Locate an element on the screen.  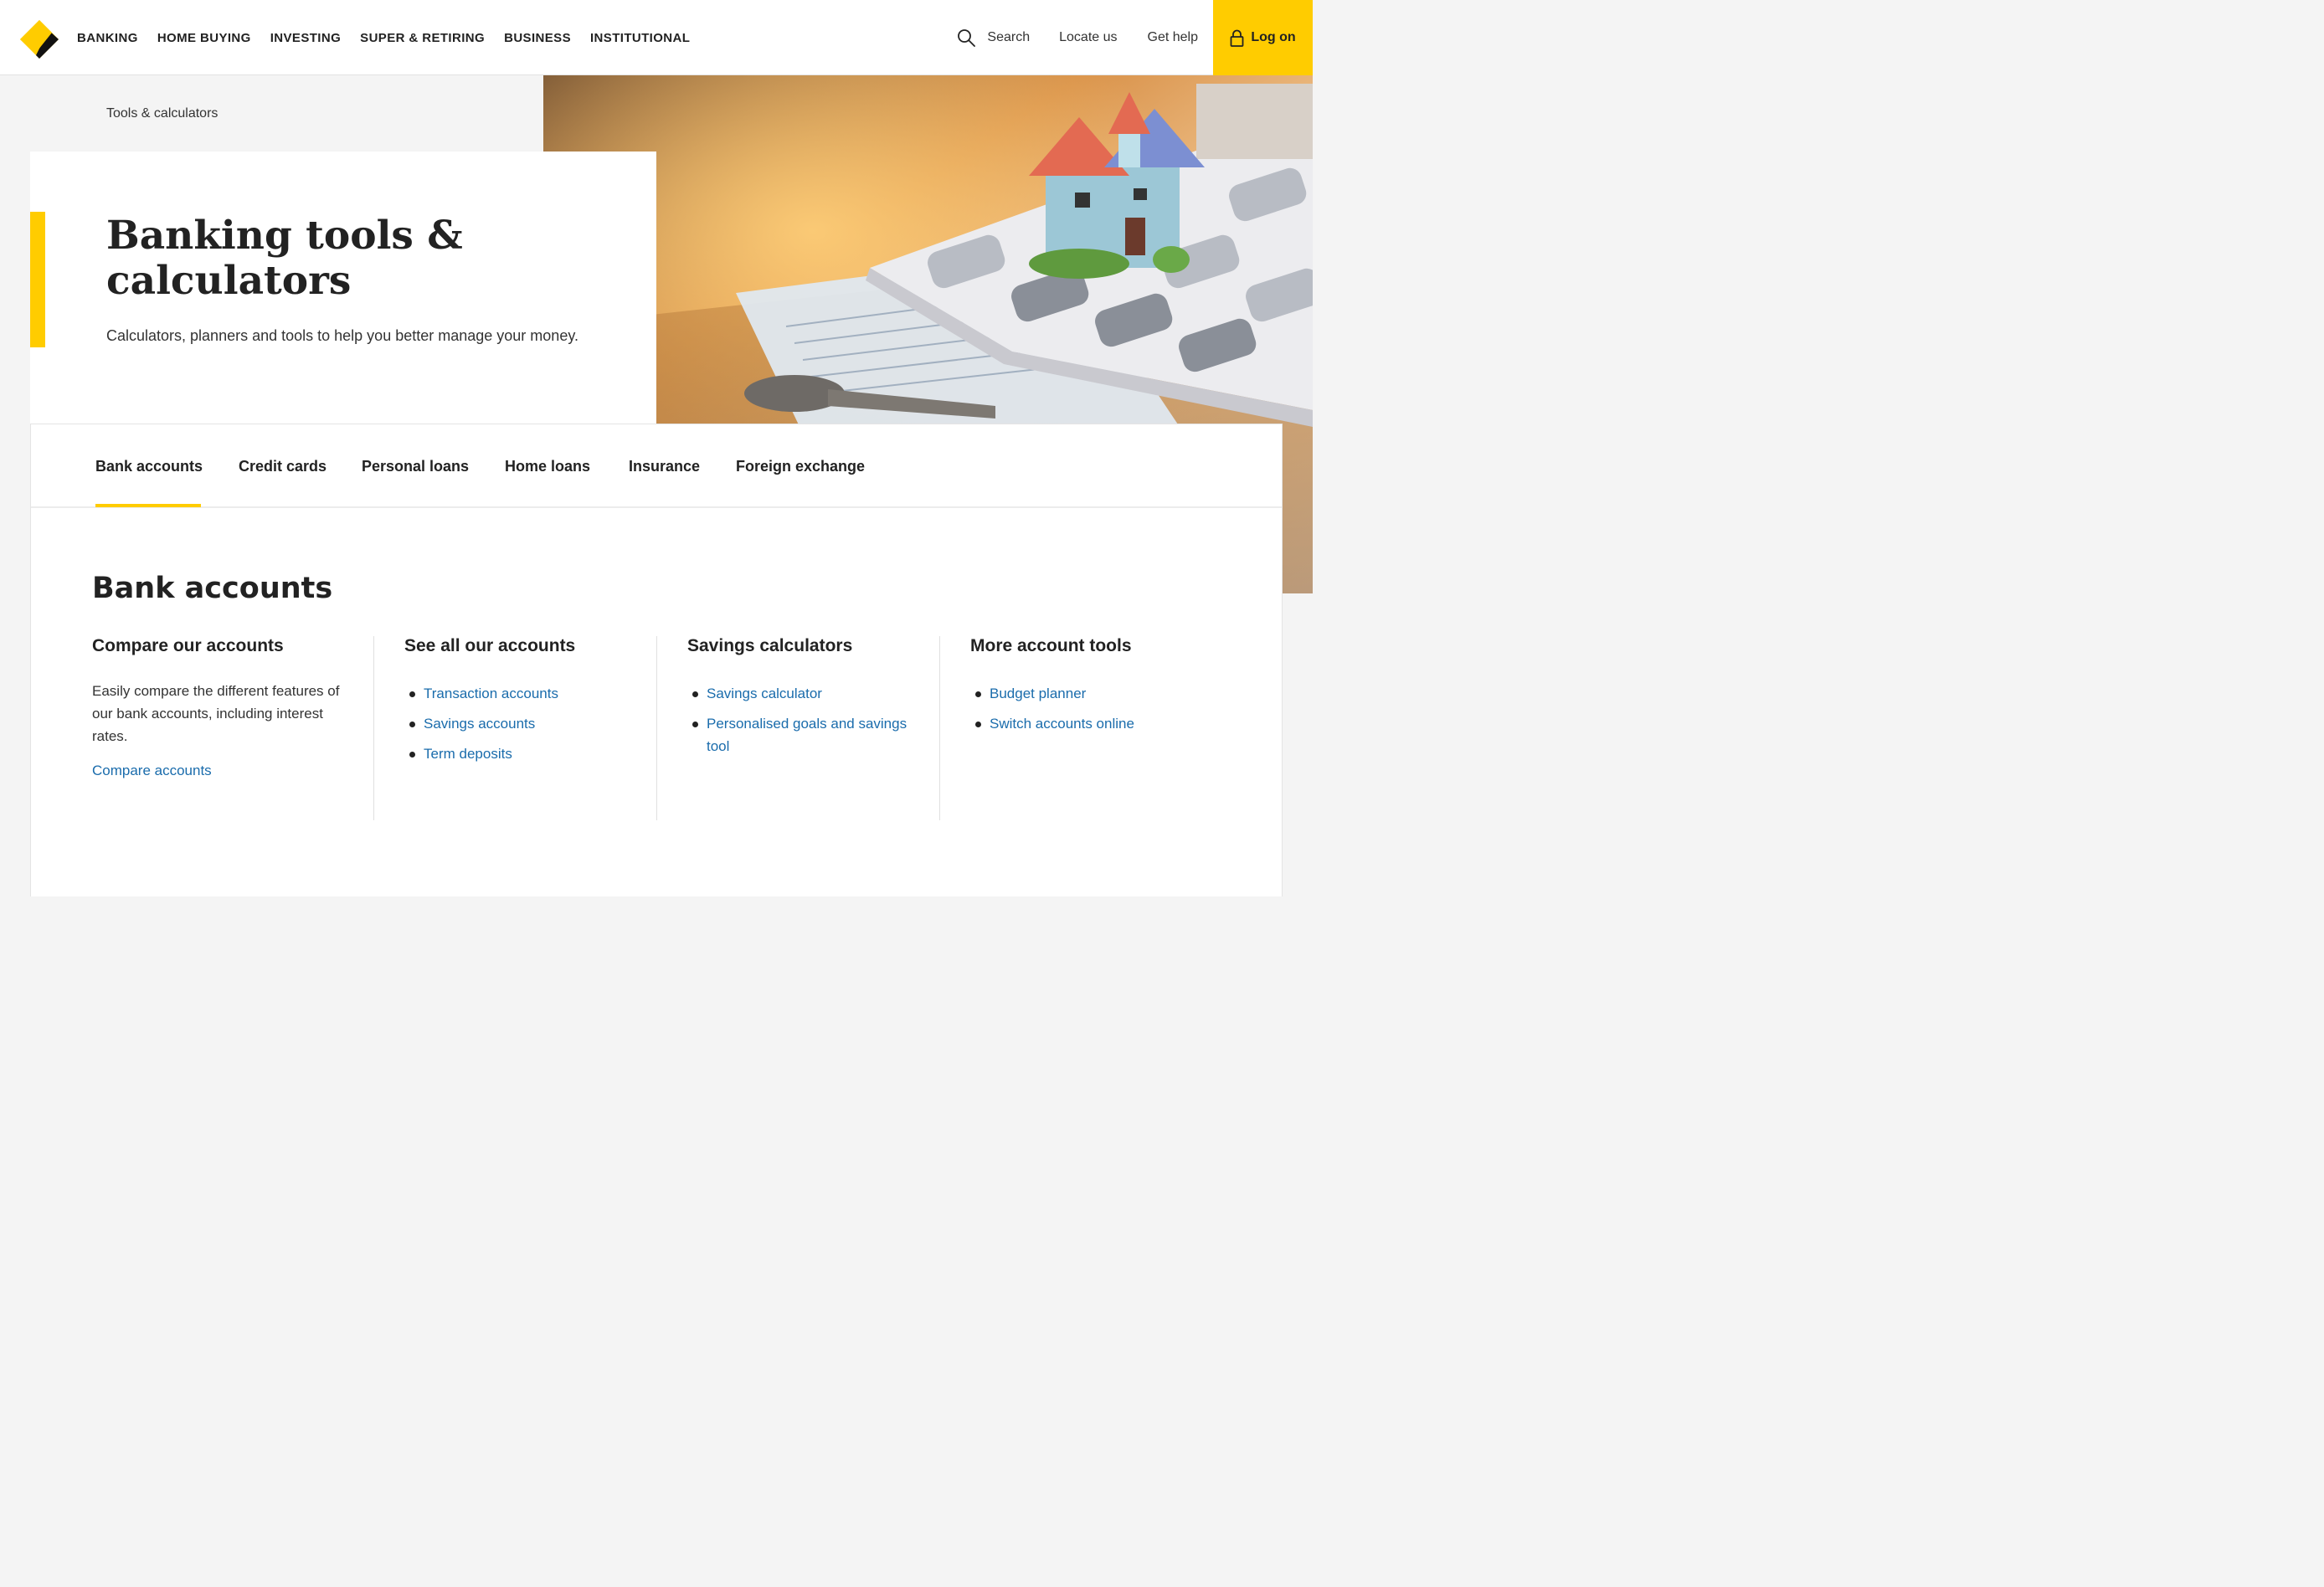
utility-nav: Search Locate us Get help Log on is located at coordinates (1135, 37).